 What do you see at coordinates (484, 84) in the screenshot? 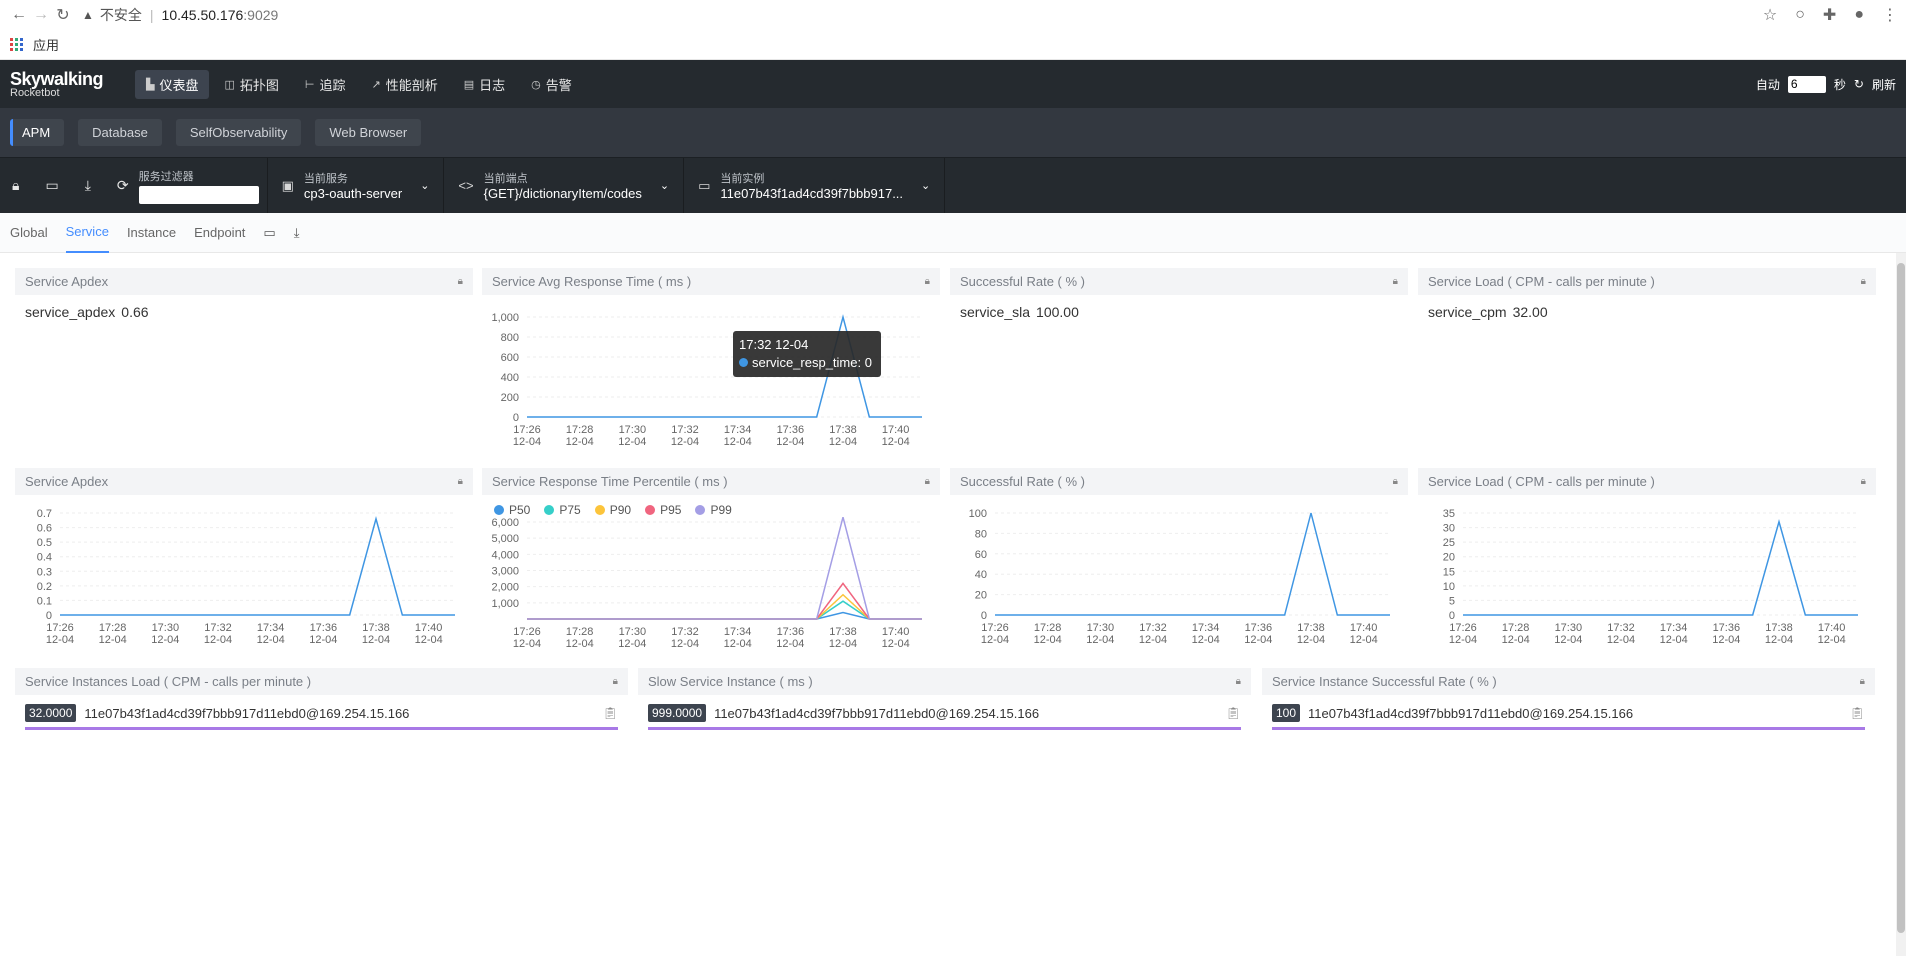
I see `menu-log: ▤ 日志` at bounding box center [484, 84].